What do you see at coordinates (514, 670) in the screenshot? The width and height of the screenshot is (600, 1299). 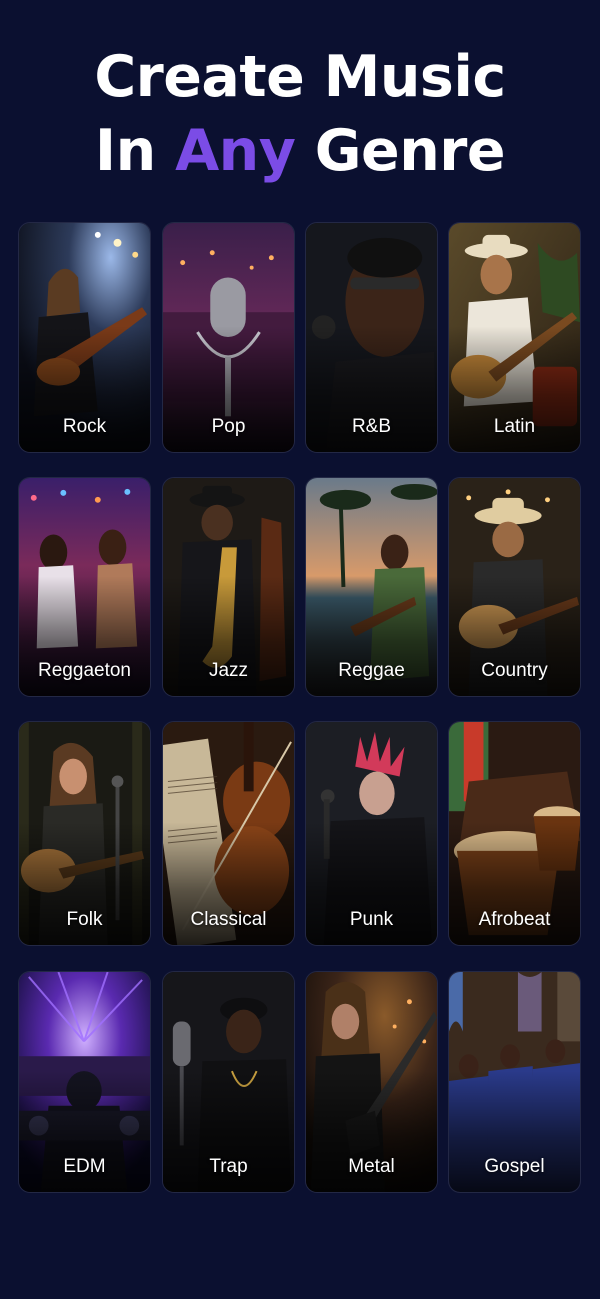 I see `genre-label: Country` at bounding box center [514, 670].